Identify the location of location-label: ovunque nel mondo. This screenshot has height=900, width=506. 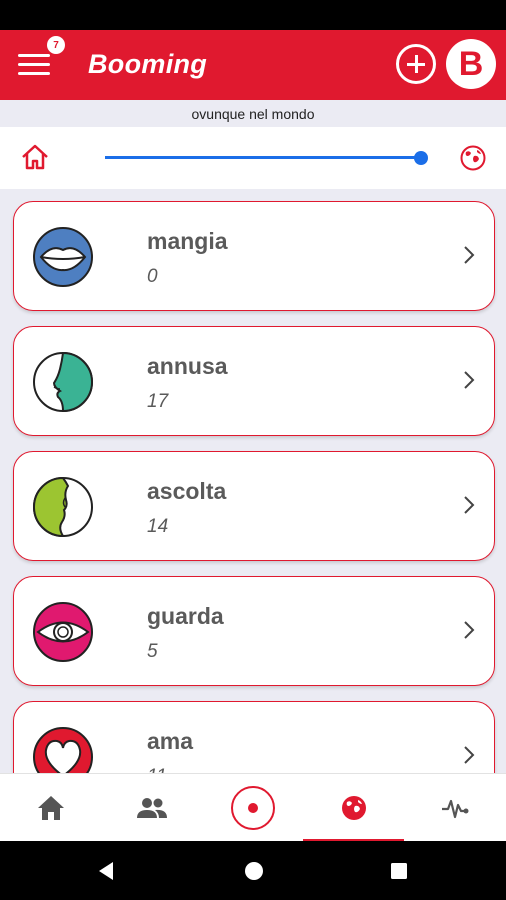
(253, 114).